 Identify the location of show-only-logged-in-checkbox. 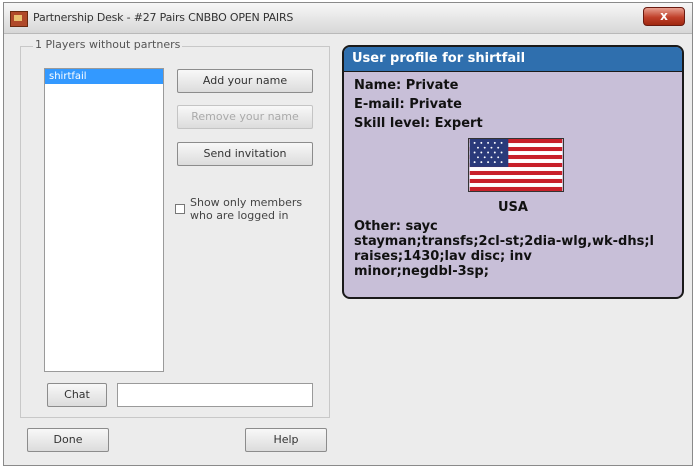
(180, 209).